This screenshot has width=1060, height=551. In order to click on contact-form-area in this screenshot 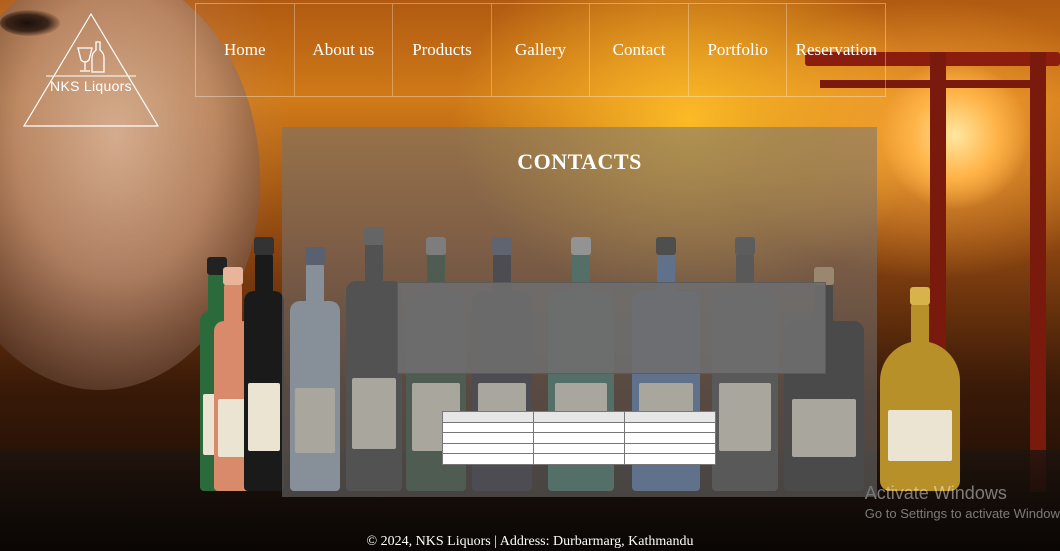, I will do `click(611, 328)`.